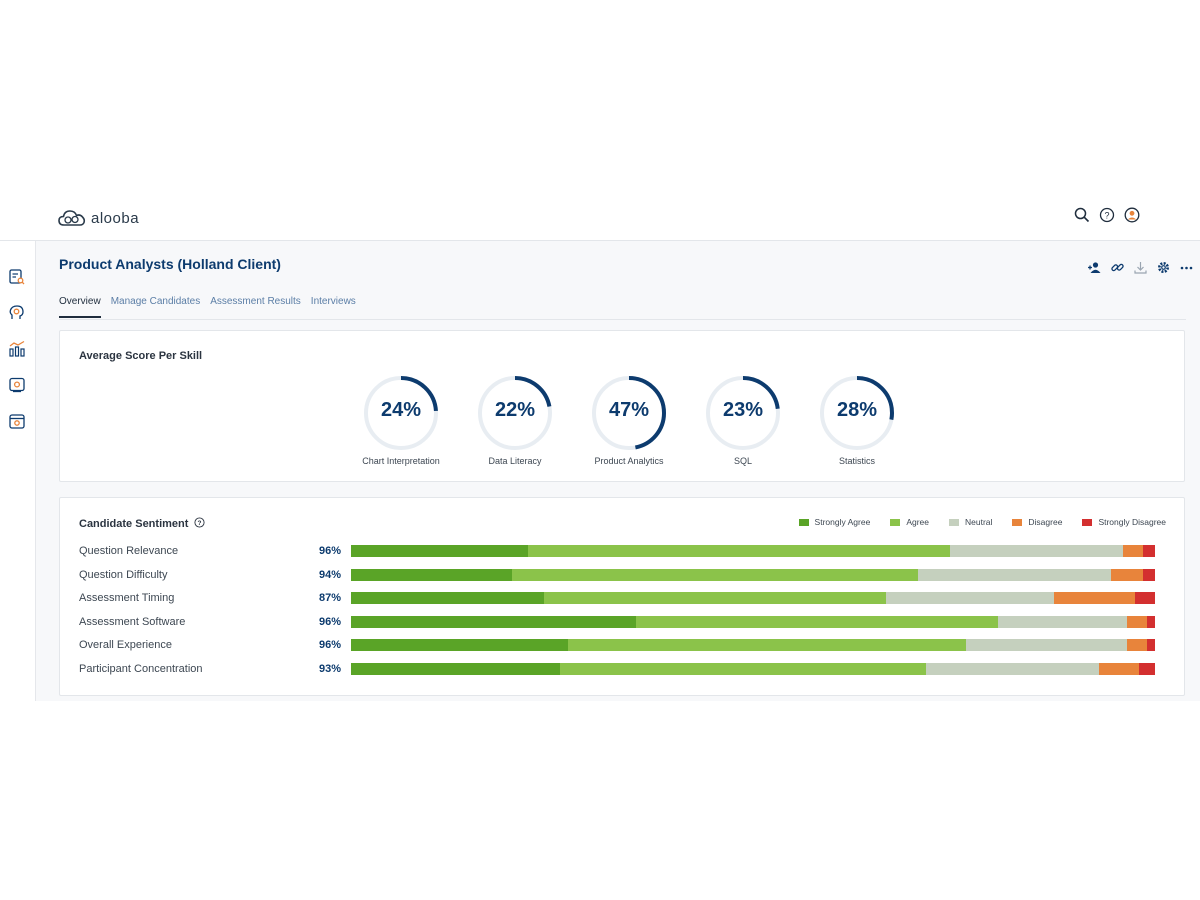 Image resolution: width=1200 pixels, height=900 pixels. Describe the element at coordinates (17, 349) in the screenshot. I see `analytics-icon` at that location.